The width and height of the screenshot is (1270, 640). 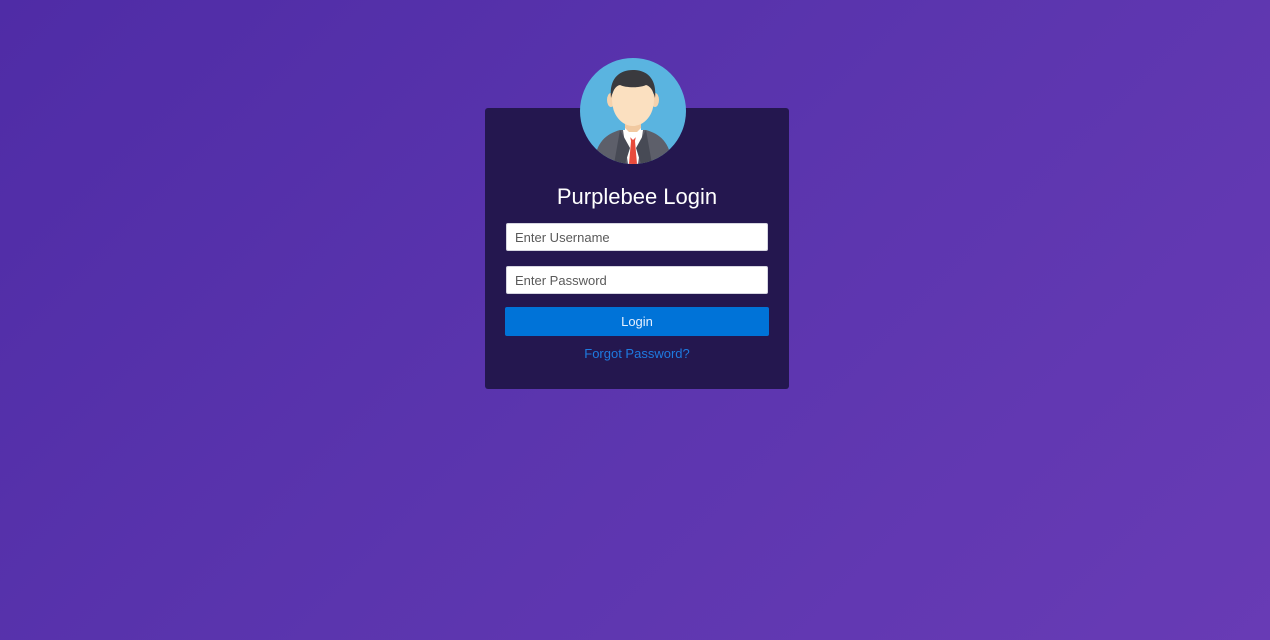 I want to click on user-avatar-icon, so click(x=633, y=111).